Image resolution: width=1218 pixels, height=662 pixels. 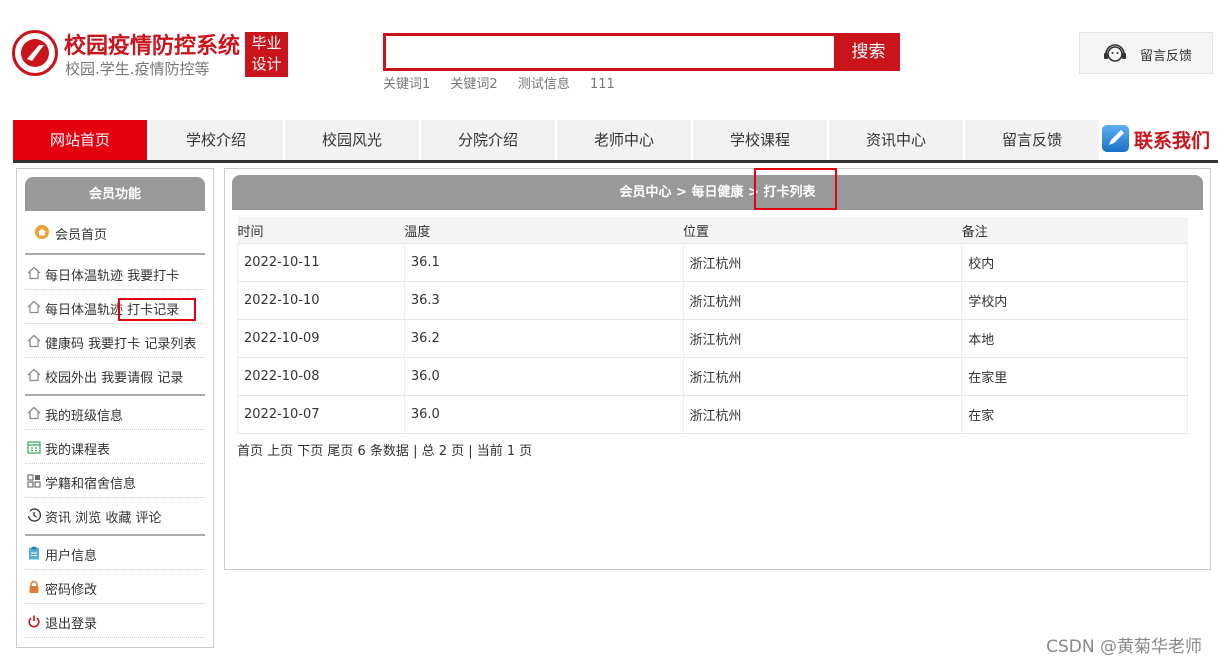 What do you see at coordinates (34, 621) in the screenshot?
I see `power-icon` at bounding box center [34, 621].